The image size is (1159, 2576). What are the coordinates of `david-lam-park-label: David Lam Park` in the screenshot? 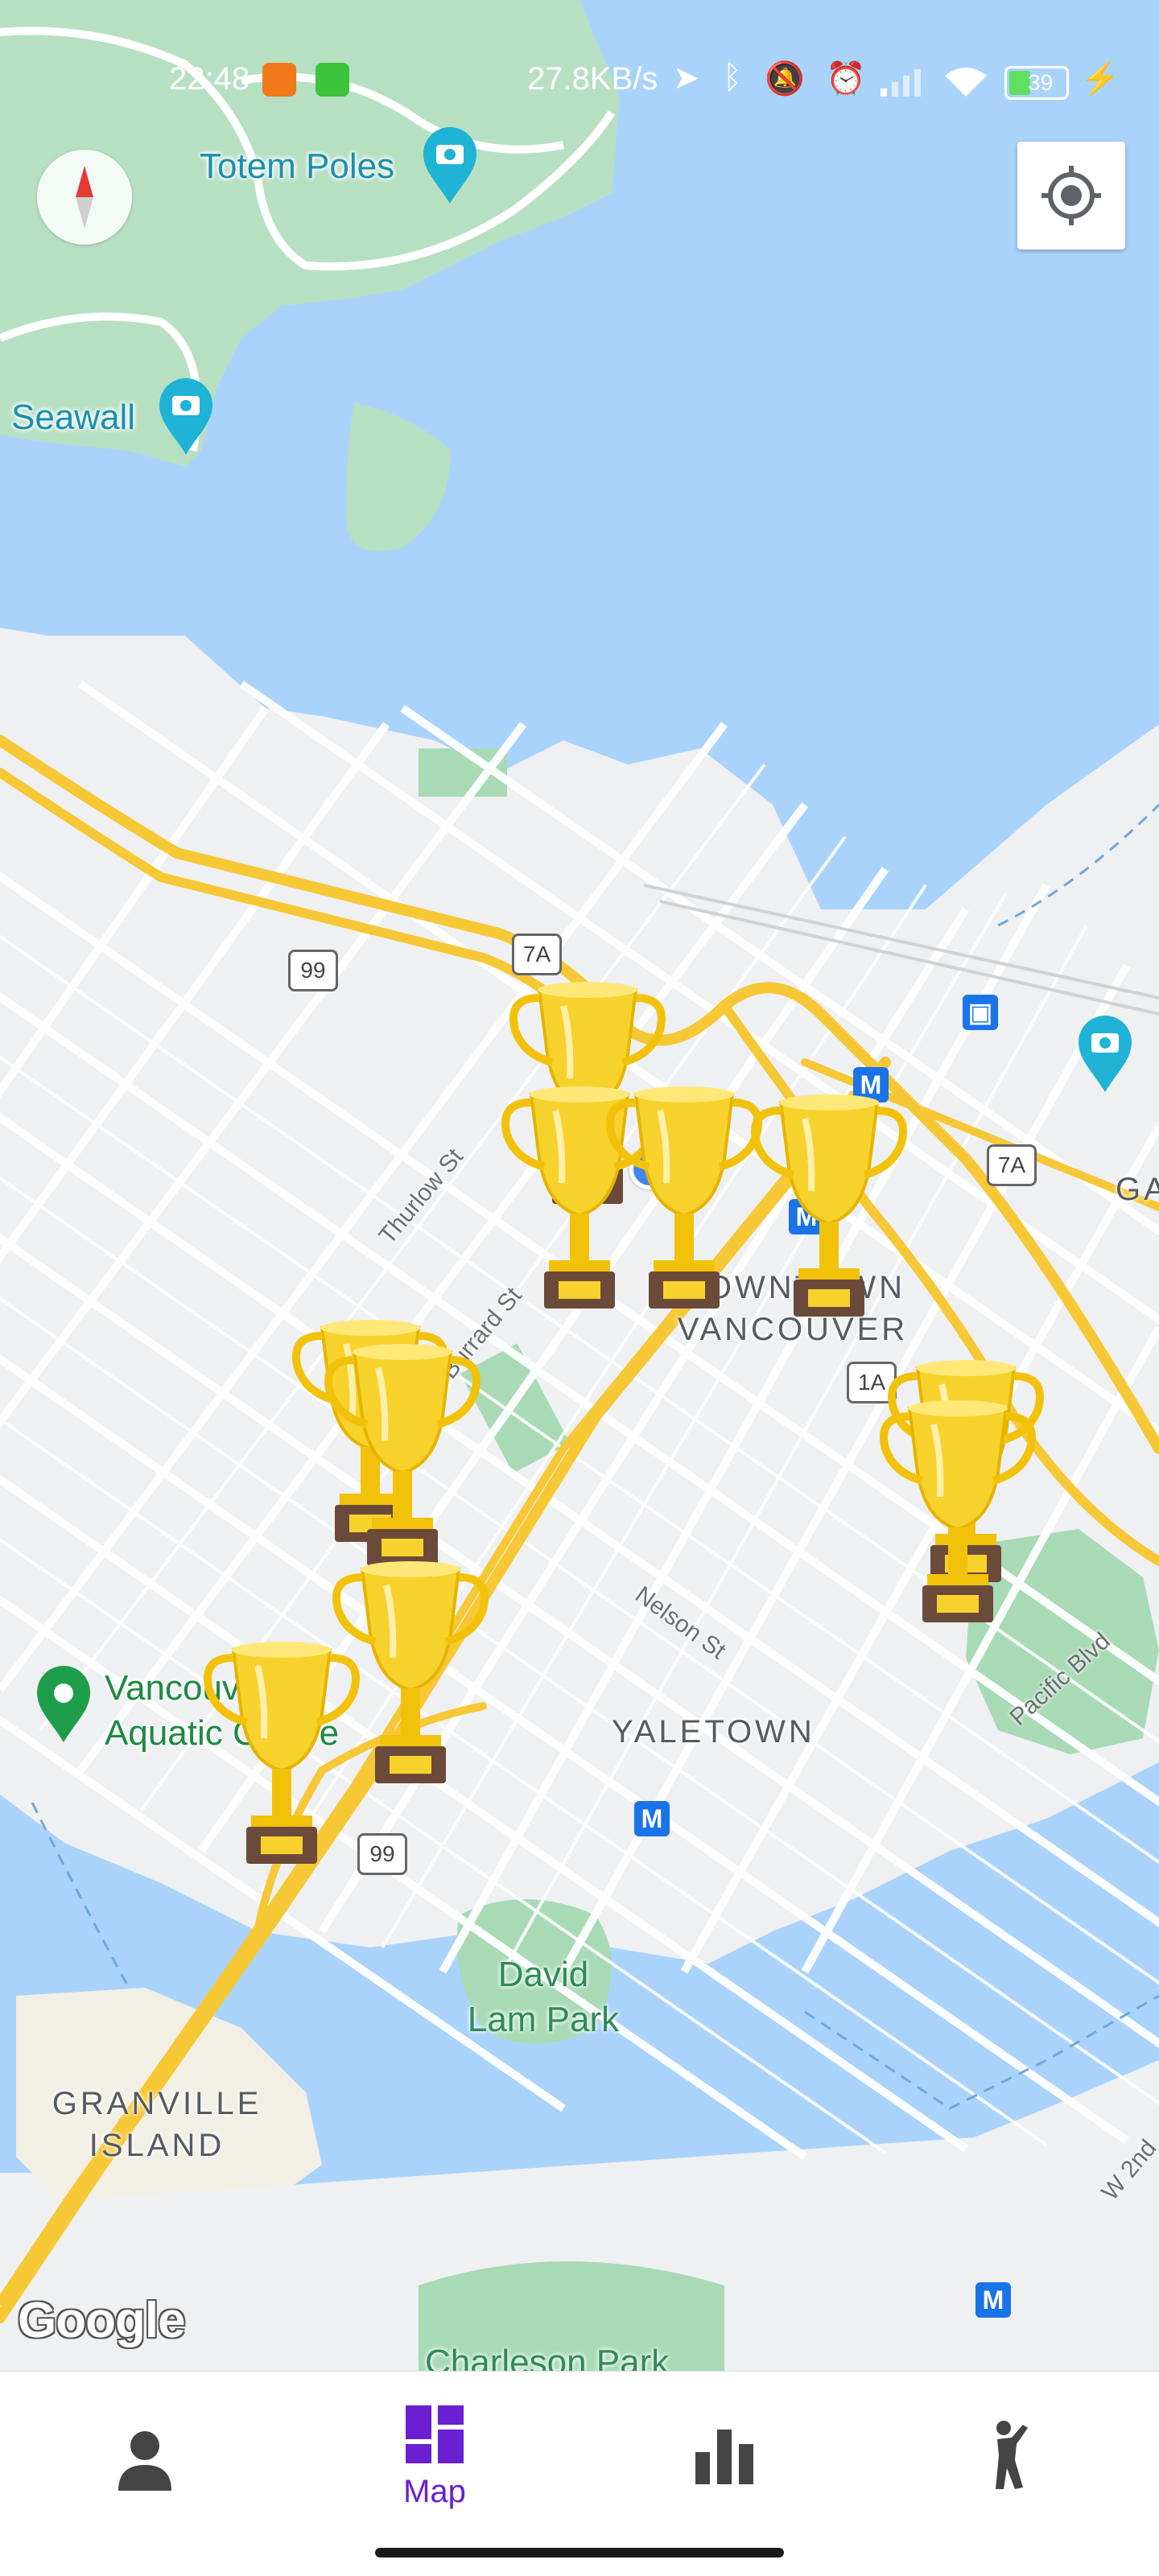 It's located at (543, 1997).